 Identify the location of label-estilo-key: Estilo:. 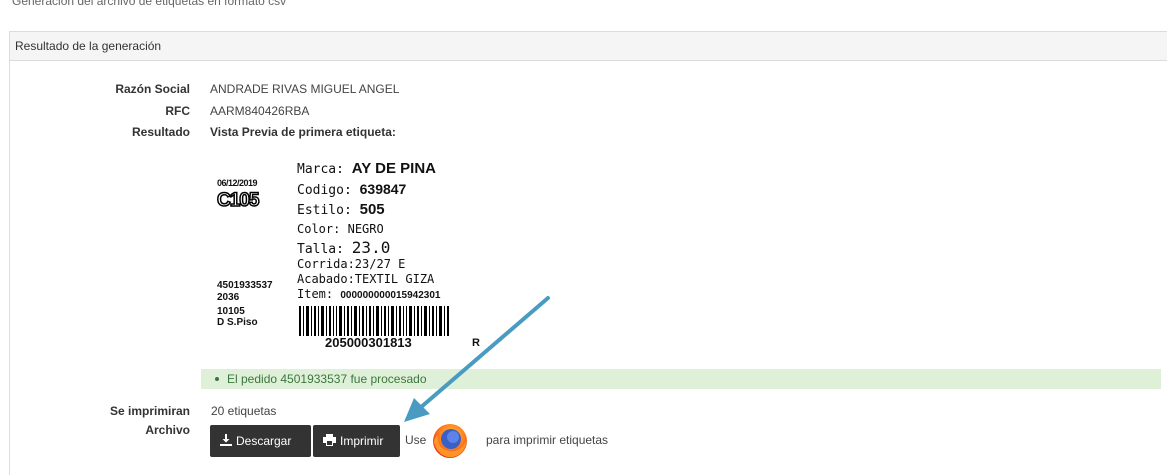
(324, 210).